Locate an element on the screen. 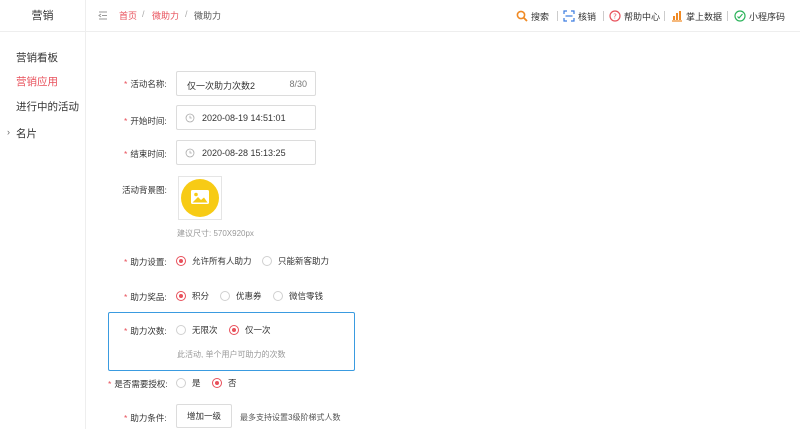 This screenshot has width=800, height=429. radio-unlimited: 无限次 is located at coordinates (197, 330).